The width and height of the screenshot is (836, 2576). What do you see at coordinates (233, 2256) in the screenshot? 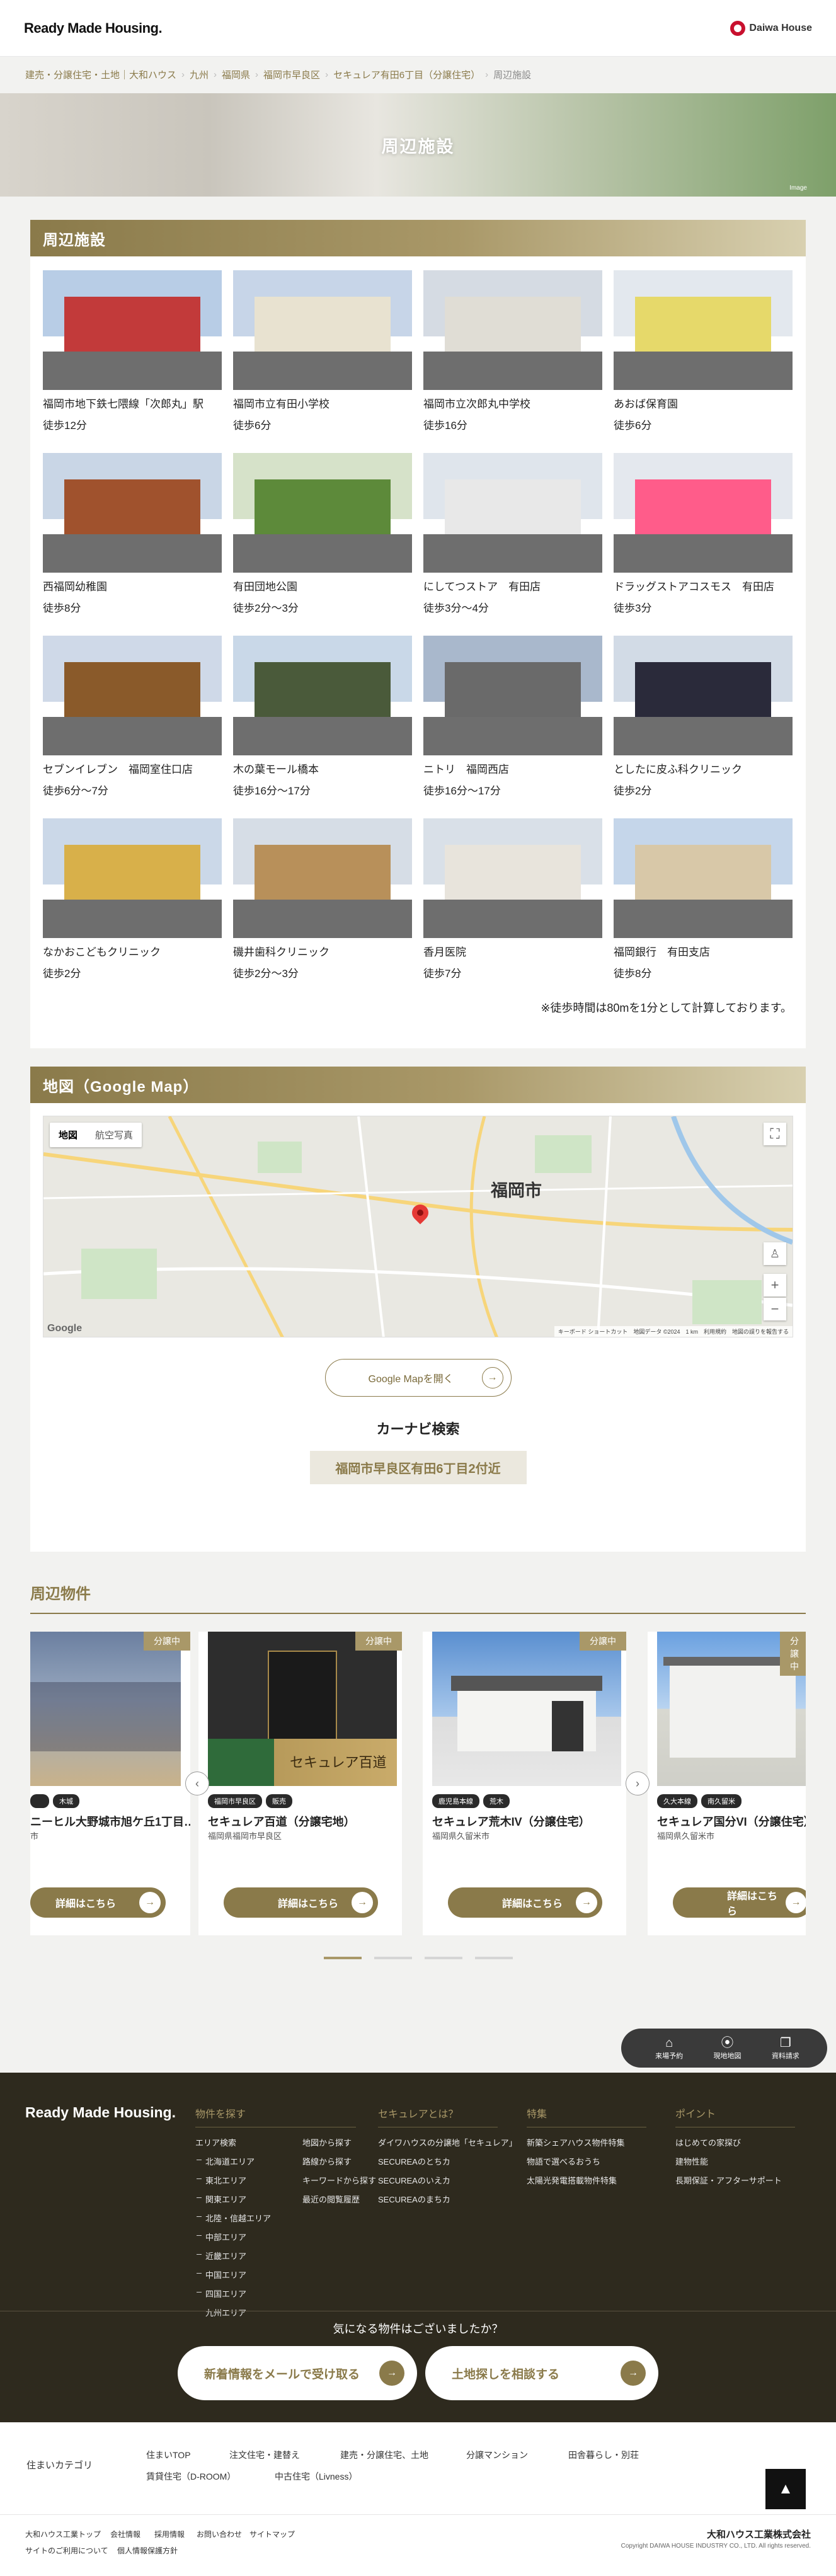
I see `footer-link: 近畿エリア` at bounding box center [233, 2256].